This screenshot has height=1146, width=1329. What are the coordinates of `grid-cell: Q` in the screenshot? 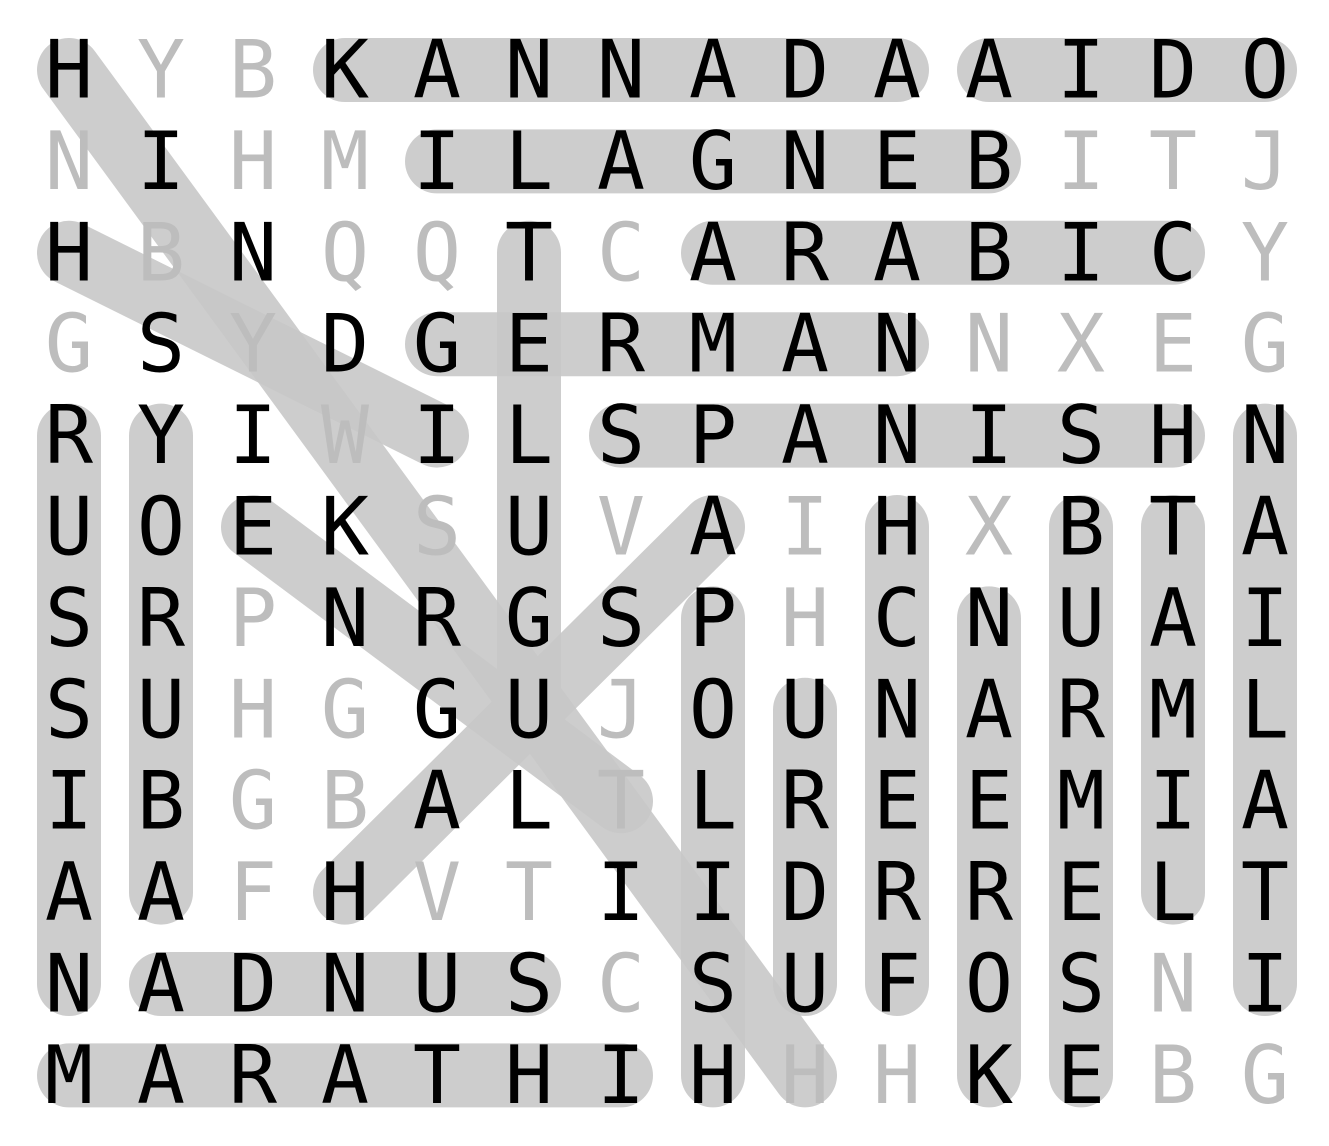 It's located at (345, 252).